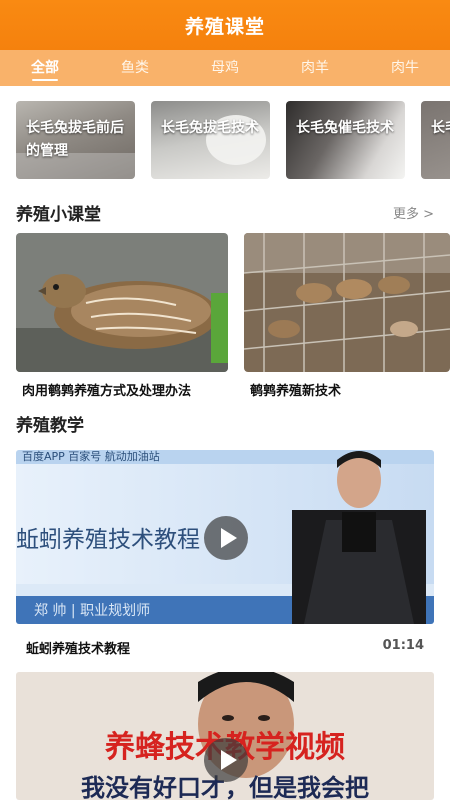 Image resolution: width=450 pixels, height=800 pixels. I want to click on tab-beef-cattle: 肉牛, so click(405, 68).